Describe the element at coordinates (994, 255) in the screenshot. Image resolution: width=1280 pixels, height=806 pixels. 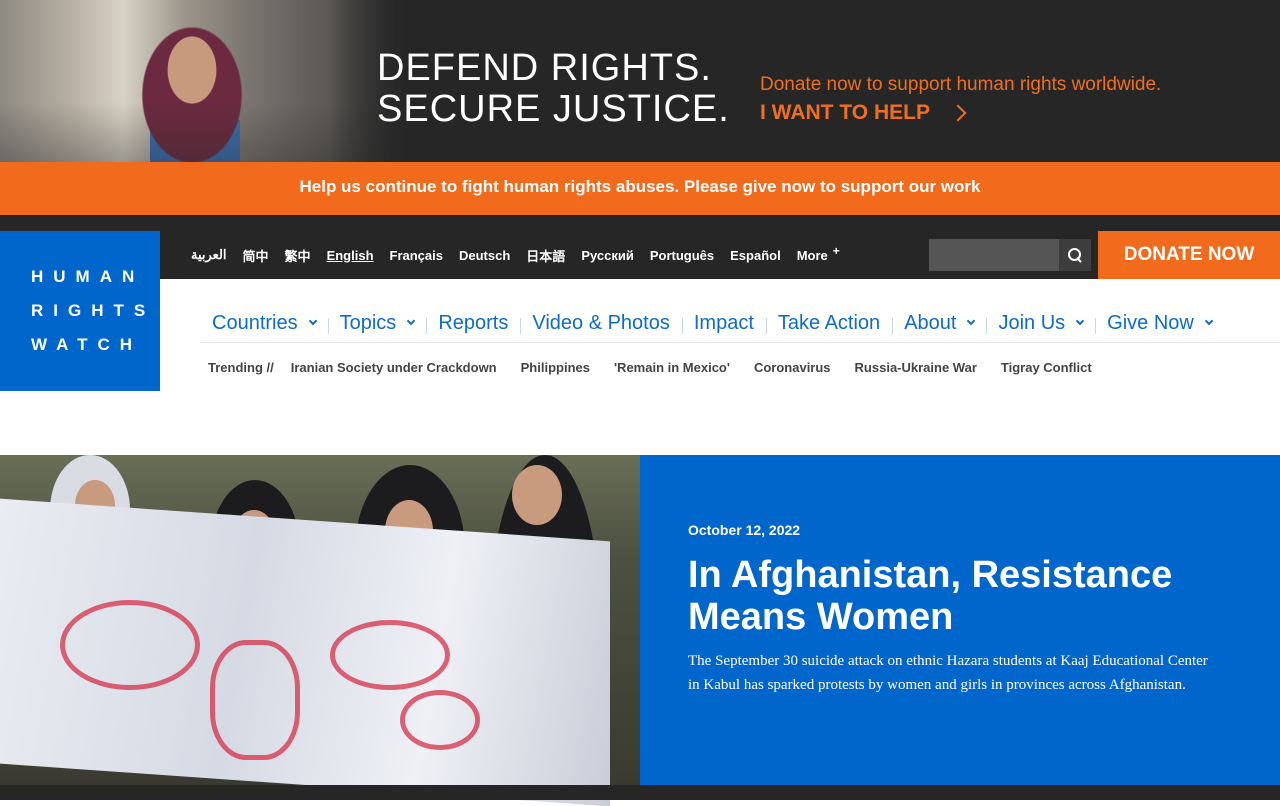
I see `search-input` at that location.